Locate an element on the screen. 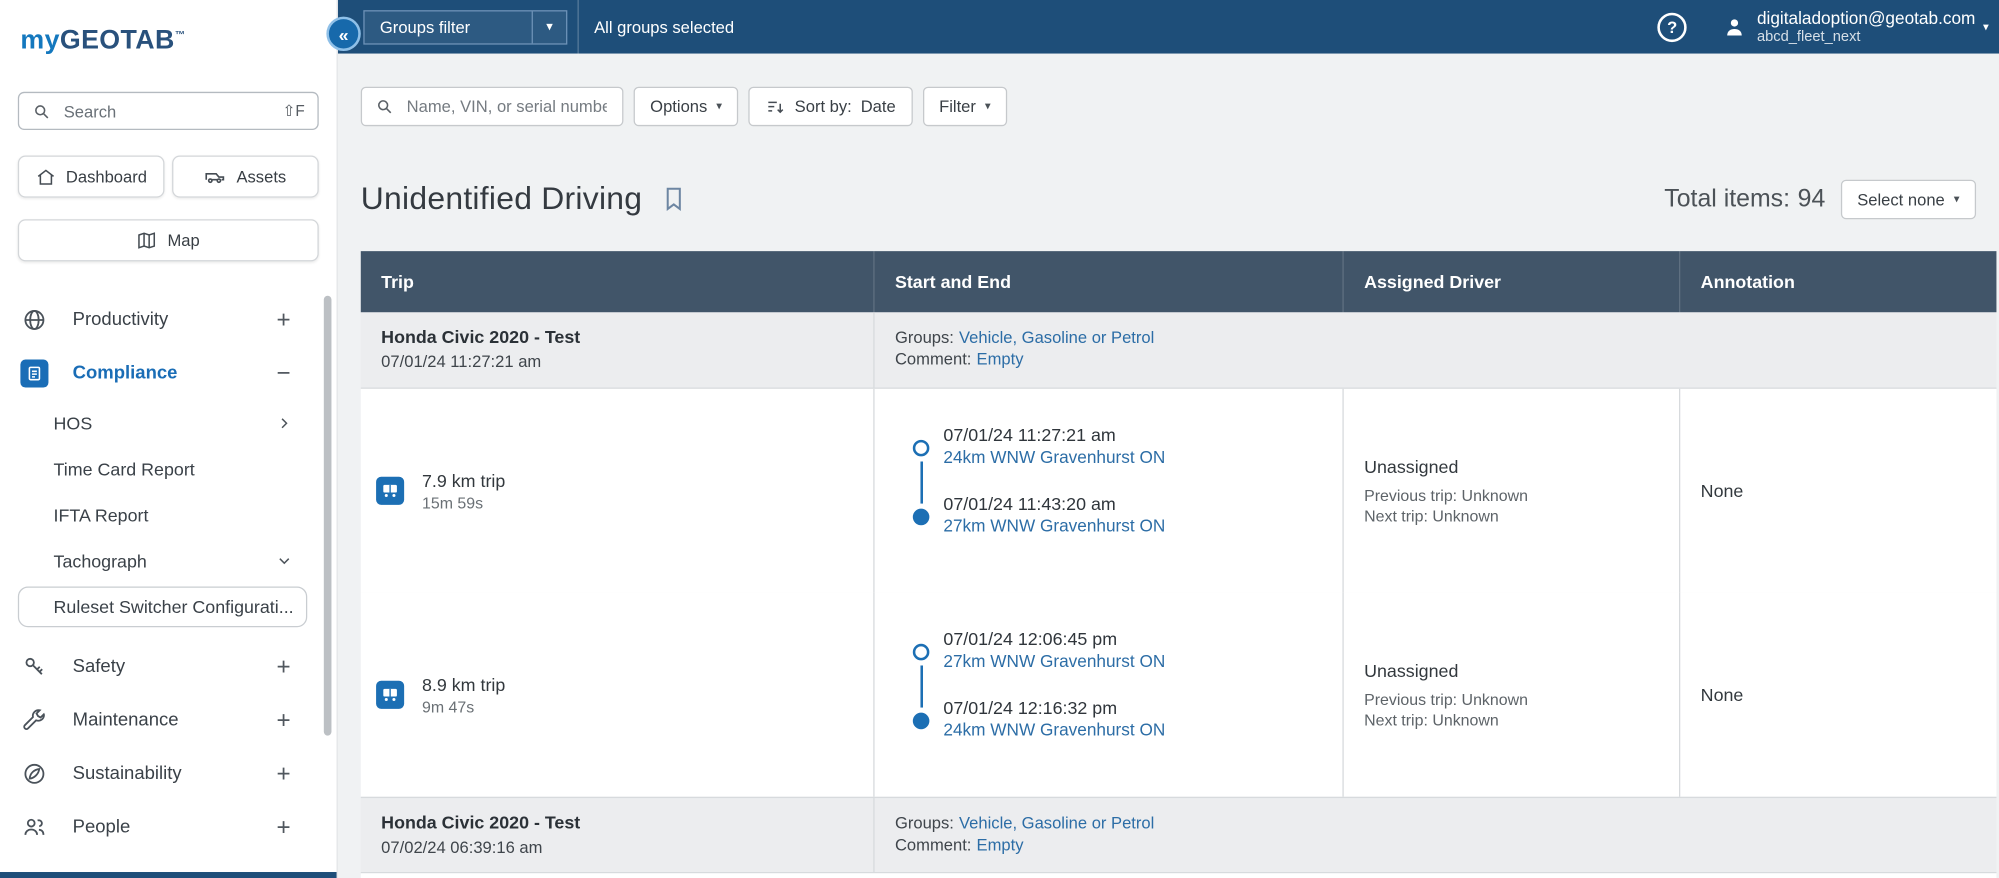  assets-button: Assets is located at coordinates (245, 176).